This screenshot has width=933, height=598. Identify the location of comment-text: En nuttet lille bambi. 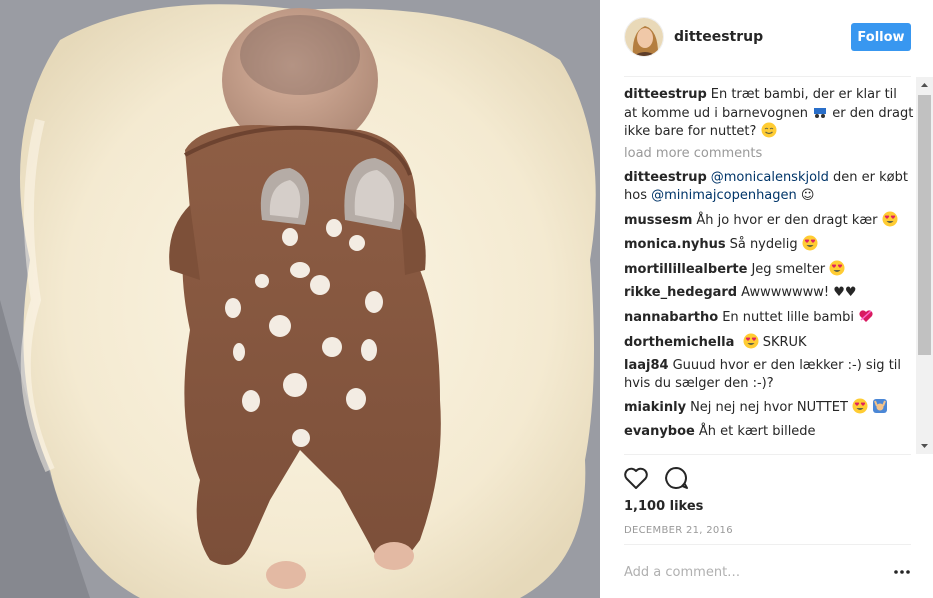
(788, 317).